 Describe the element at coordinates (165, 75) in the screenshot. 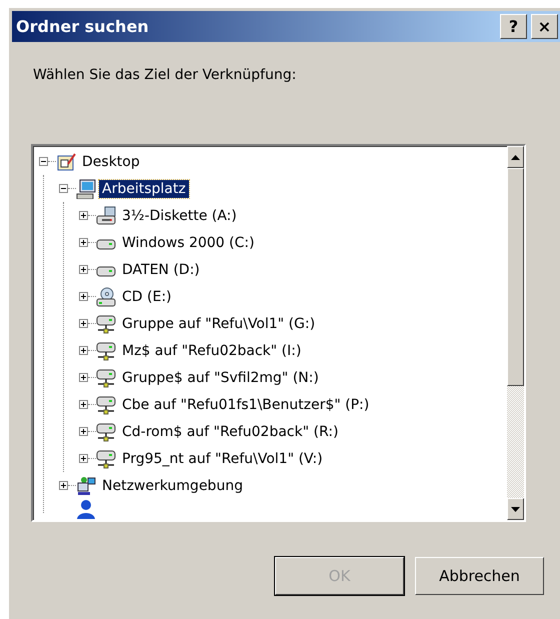

I see `prompt-text: Wählen Sie das Ziel der Verknüpfung:` at that location.